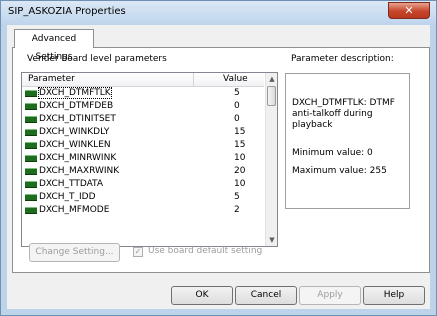 This screenshot has width=437, height=316. Describe the element at coordinates (143, 197) in the screenshot. I see `list-item: DXCH_T_IDD 5` at that location.